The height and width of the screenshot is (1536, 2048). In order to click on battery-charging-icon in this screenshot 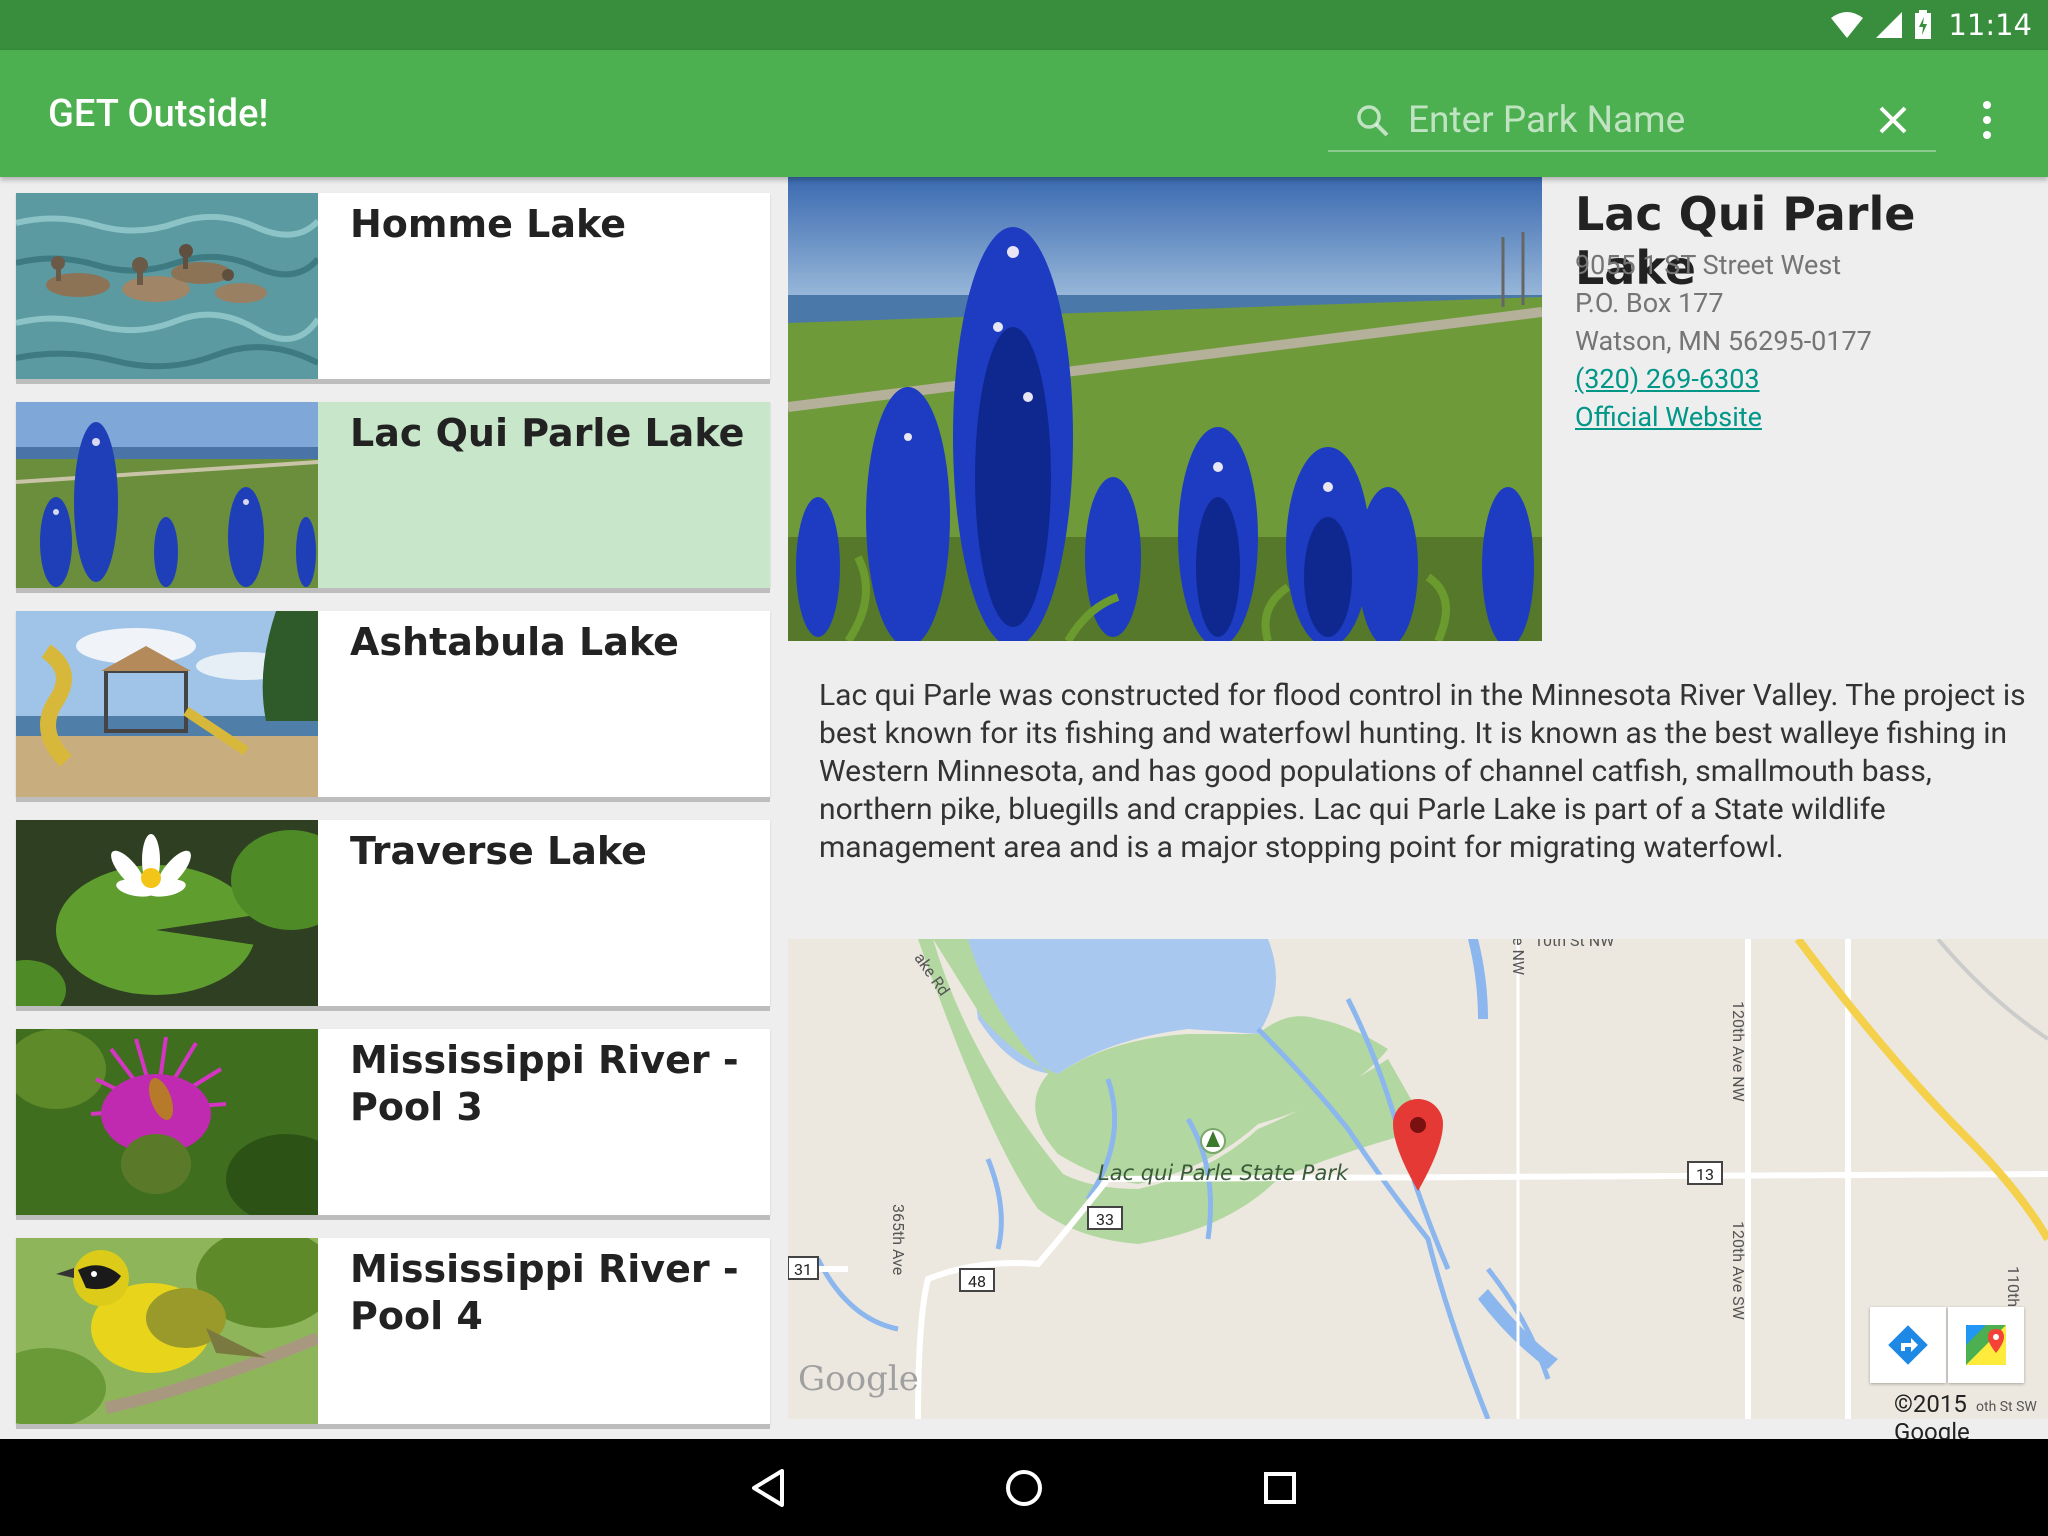, I will do `click(1923, 24)`.